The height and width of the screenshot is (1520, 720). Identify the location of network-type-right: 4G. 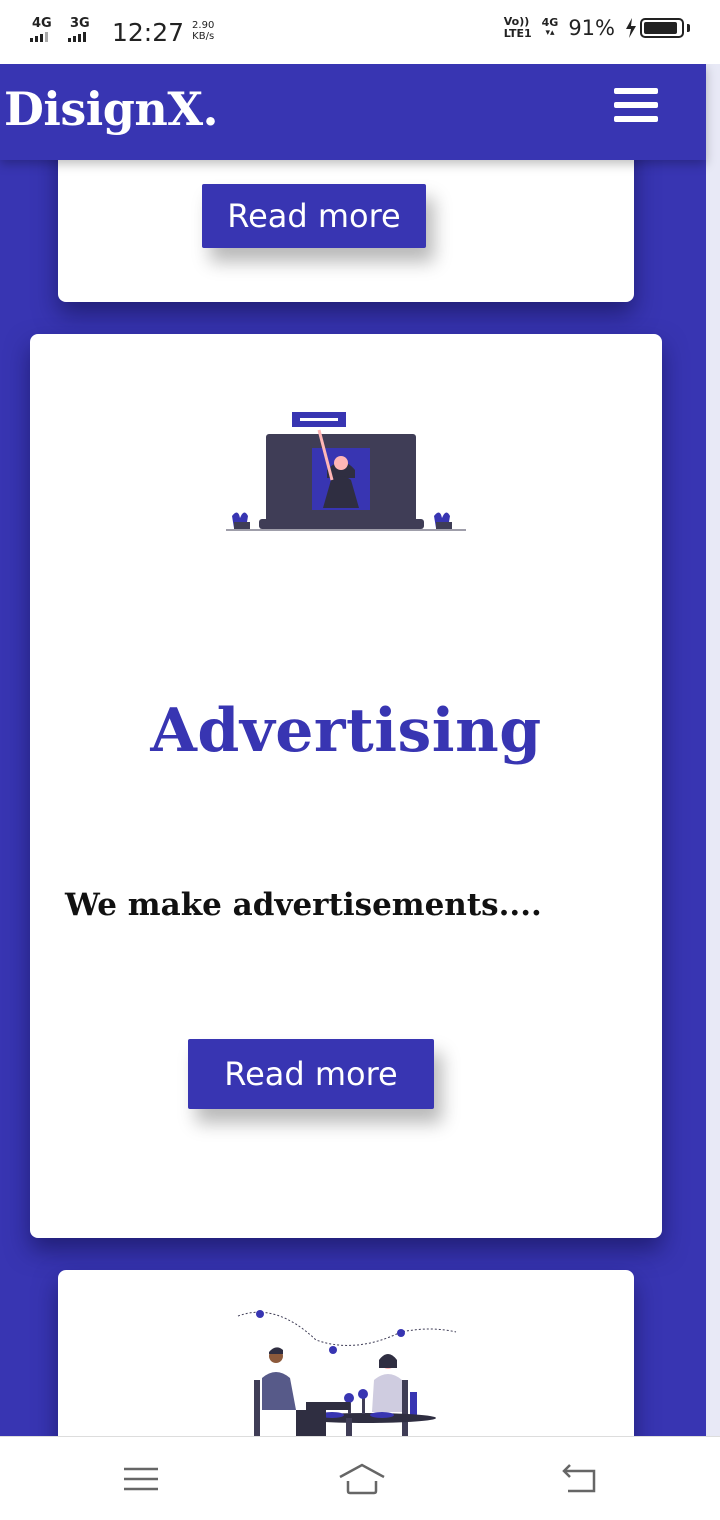
(550, 22).